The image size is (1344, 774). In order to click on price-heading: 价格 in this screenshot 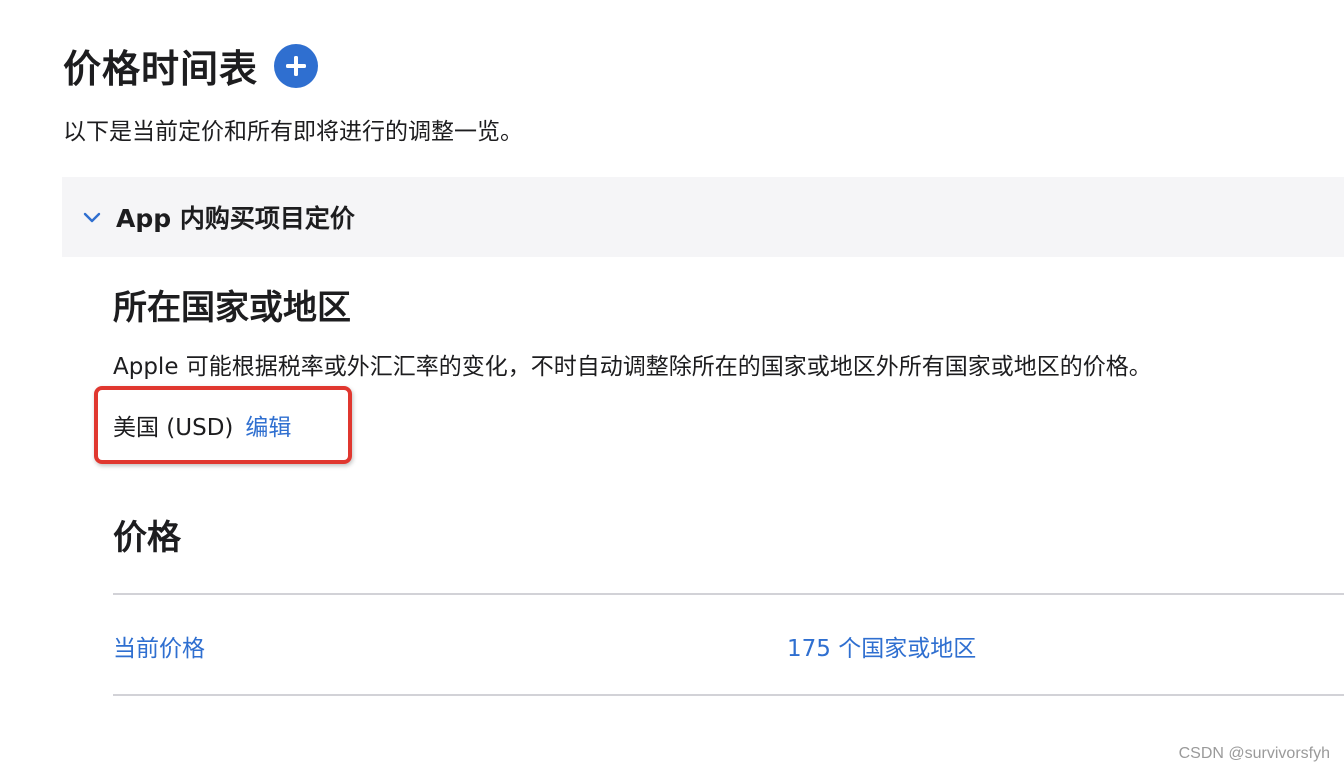, I will do `click(147, 538)`.